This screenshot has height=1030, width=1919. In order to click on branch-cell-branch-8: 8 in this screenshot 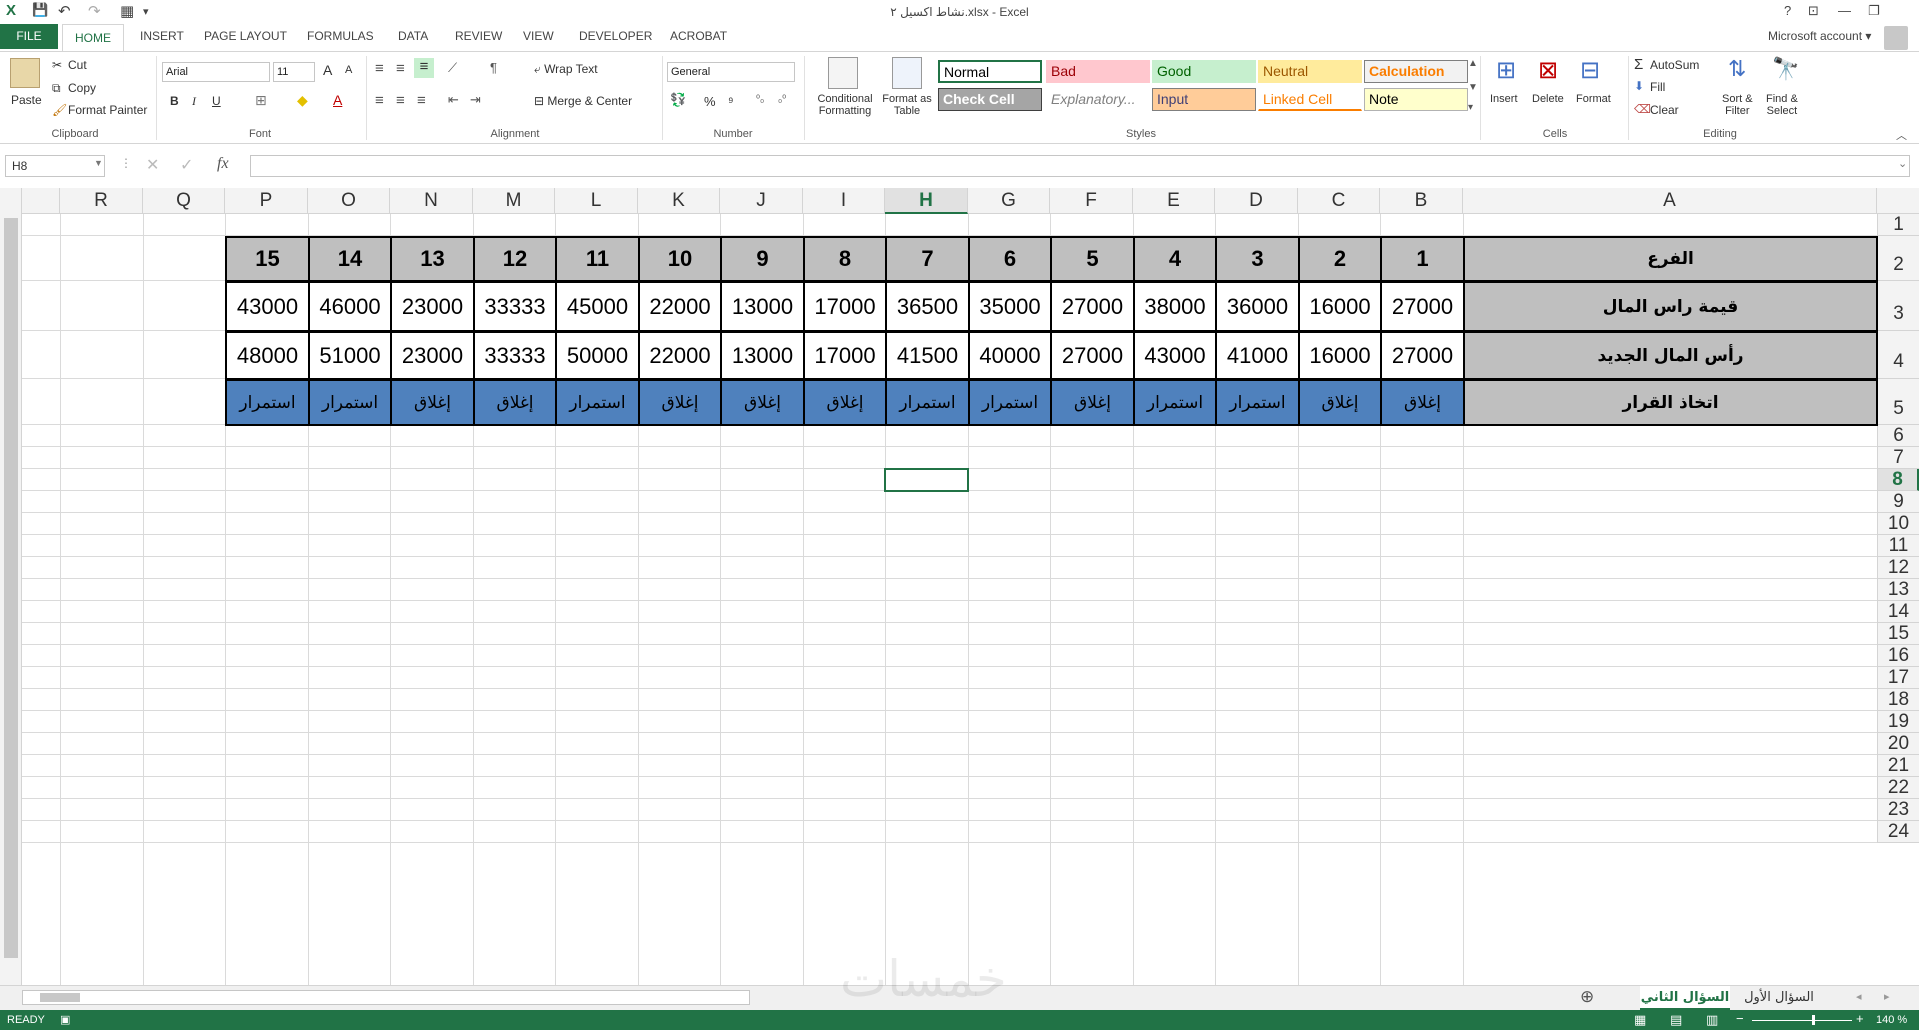, I will do `click(845, 259)`.